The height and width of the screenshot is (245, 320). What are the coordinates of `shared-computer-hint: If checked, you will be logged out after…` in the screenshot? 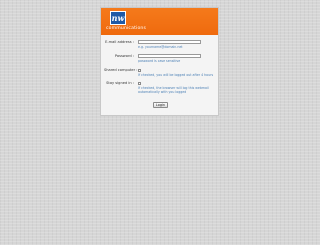 It's located at (176, 75).